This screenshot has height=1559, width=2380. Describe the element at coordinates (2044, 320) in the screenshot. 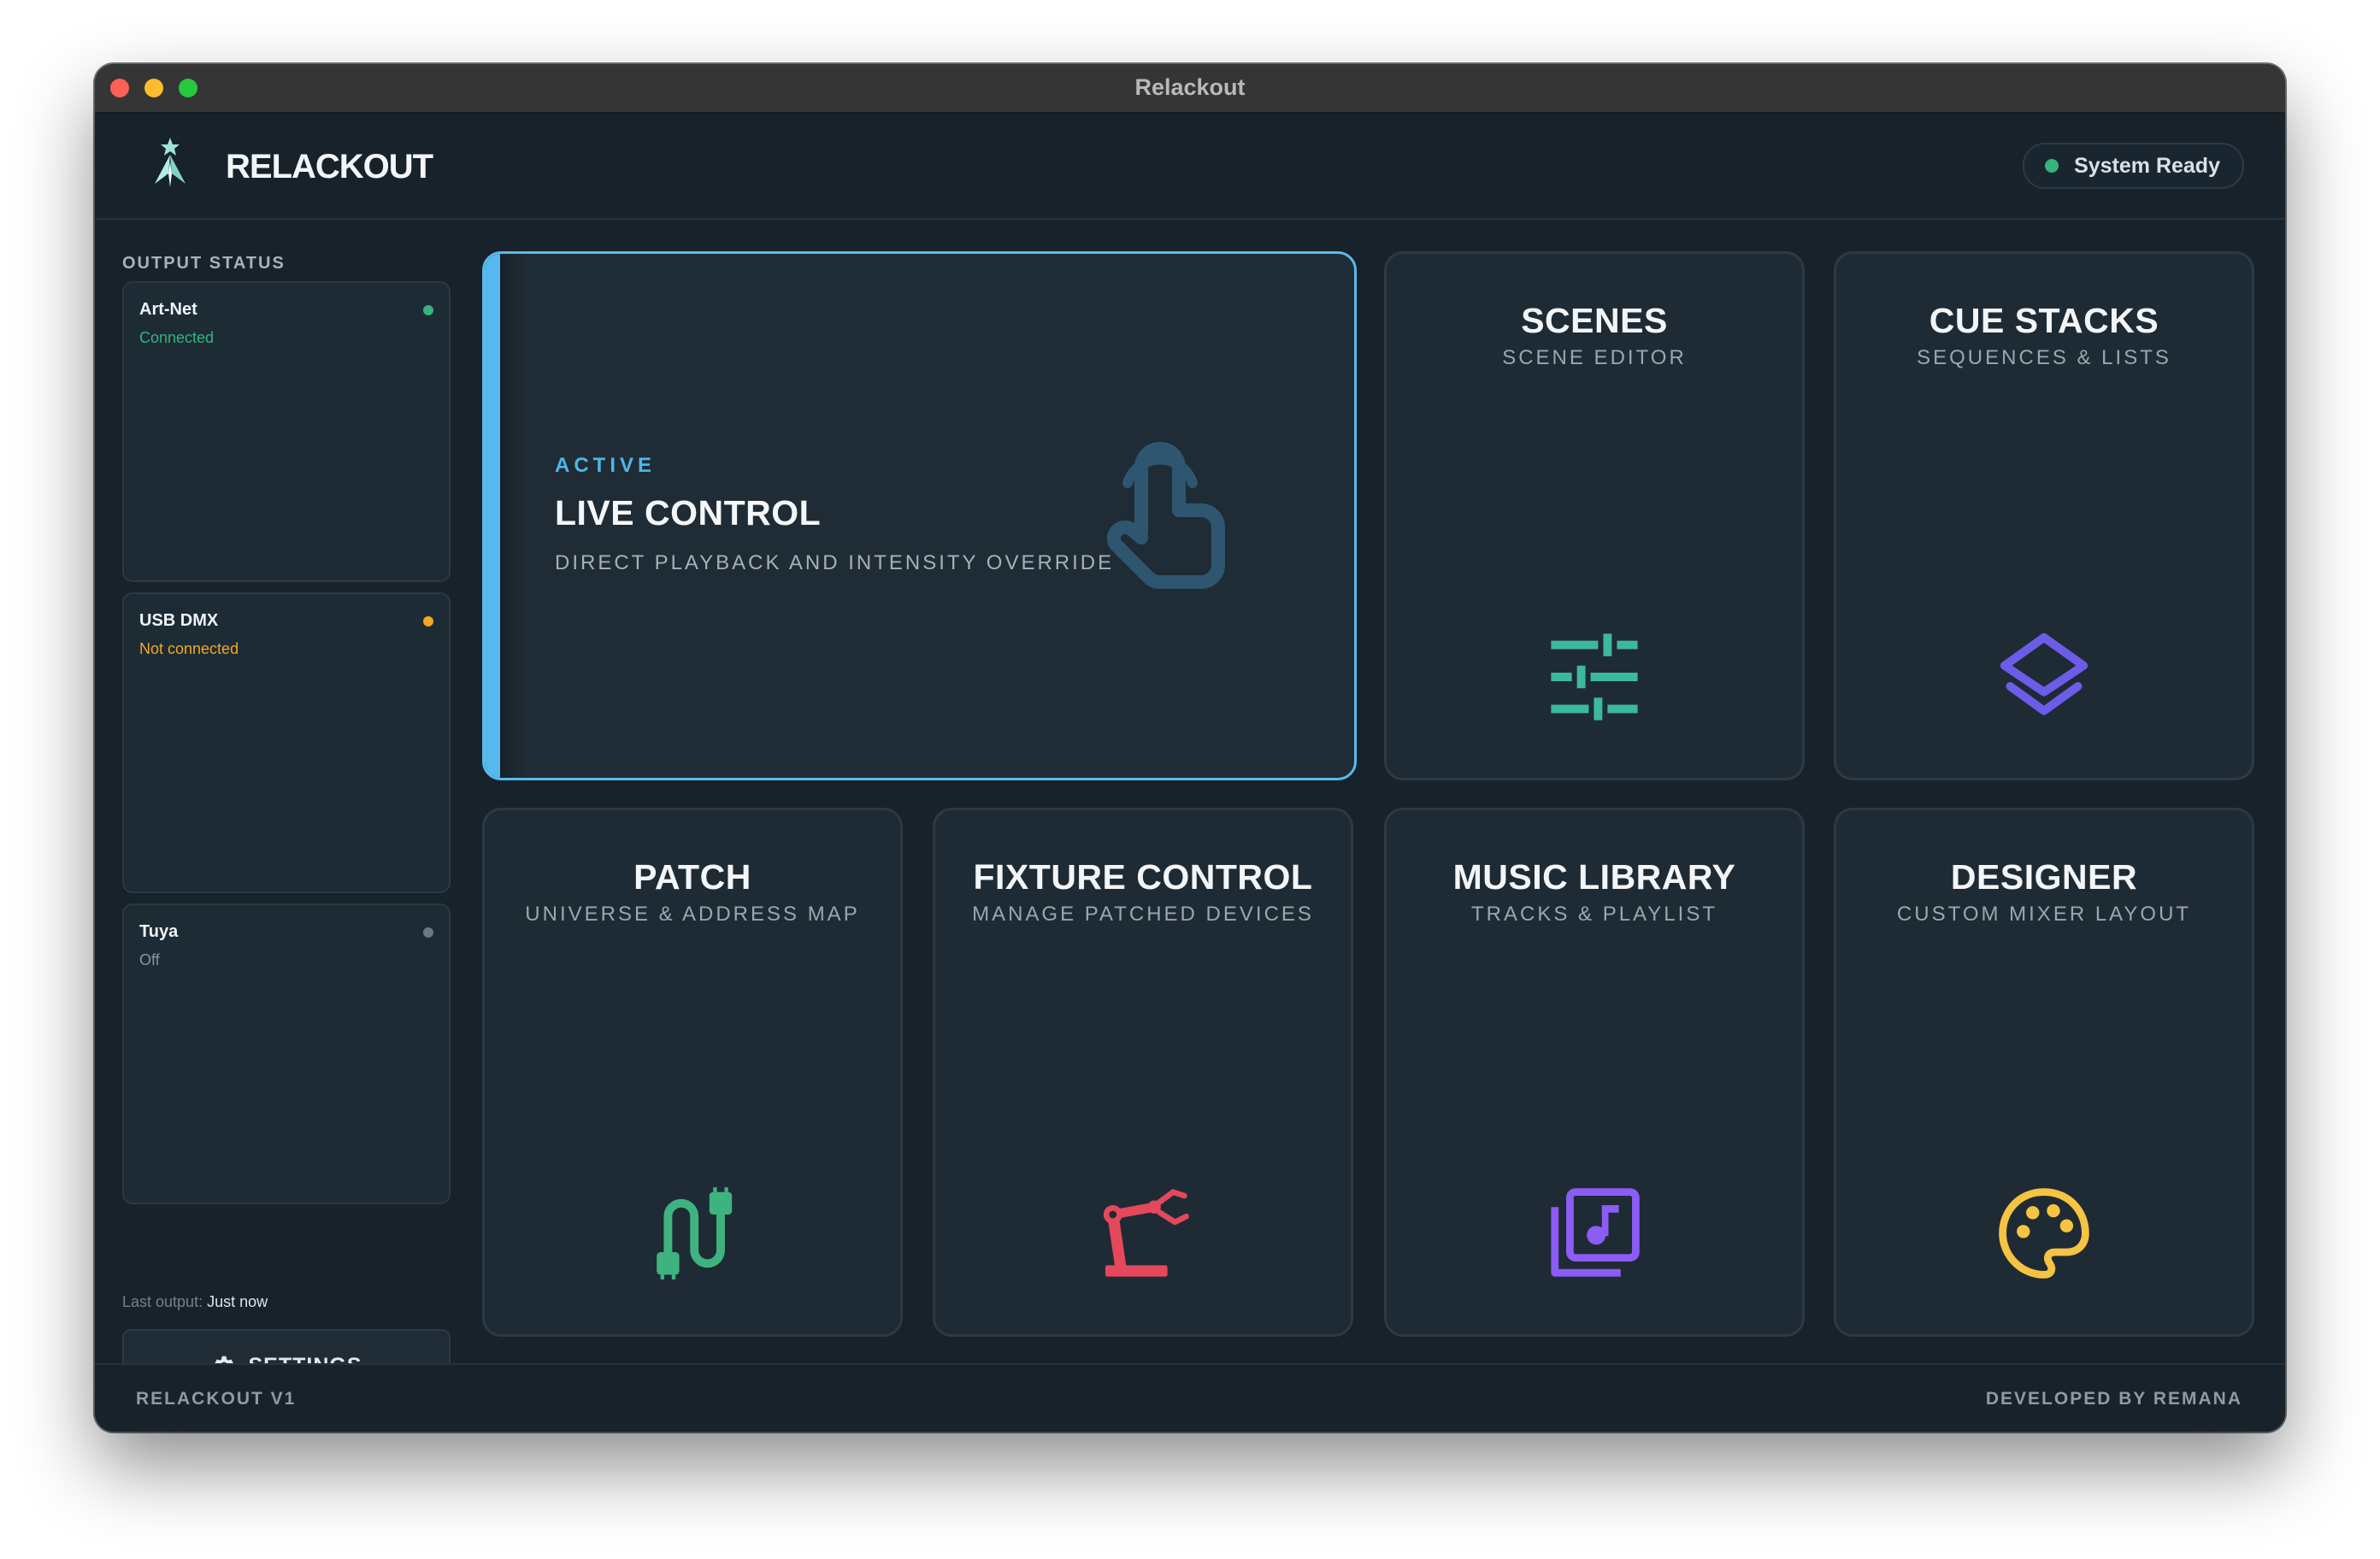

I see `tile-title: CUE STACKS` at that location.